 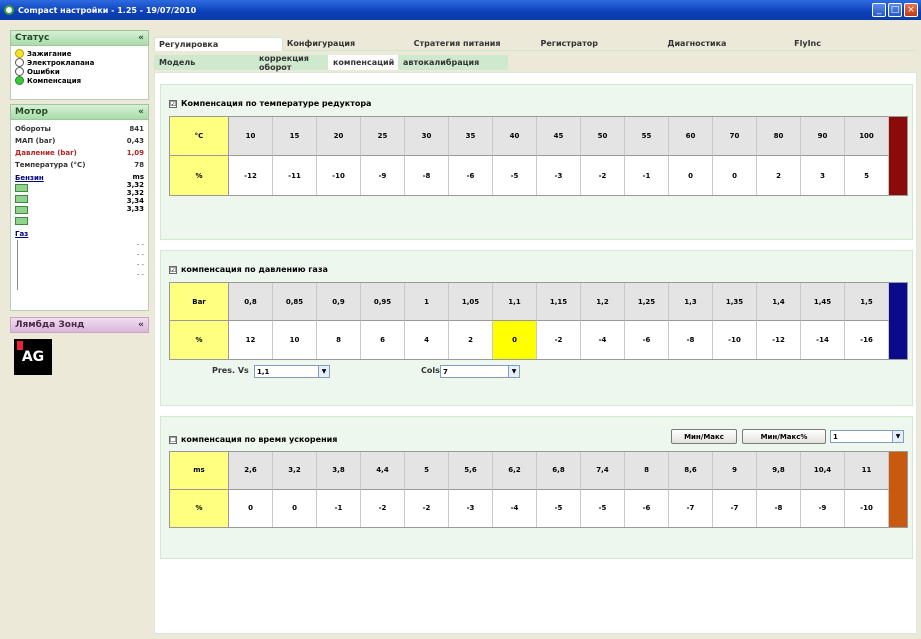 What do you see at coordinates (867, 340) in the screenshot?
I see `value-cell: -16` at bounding box center [867, 340].